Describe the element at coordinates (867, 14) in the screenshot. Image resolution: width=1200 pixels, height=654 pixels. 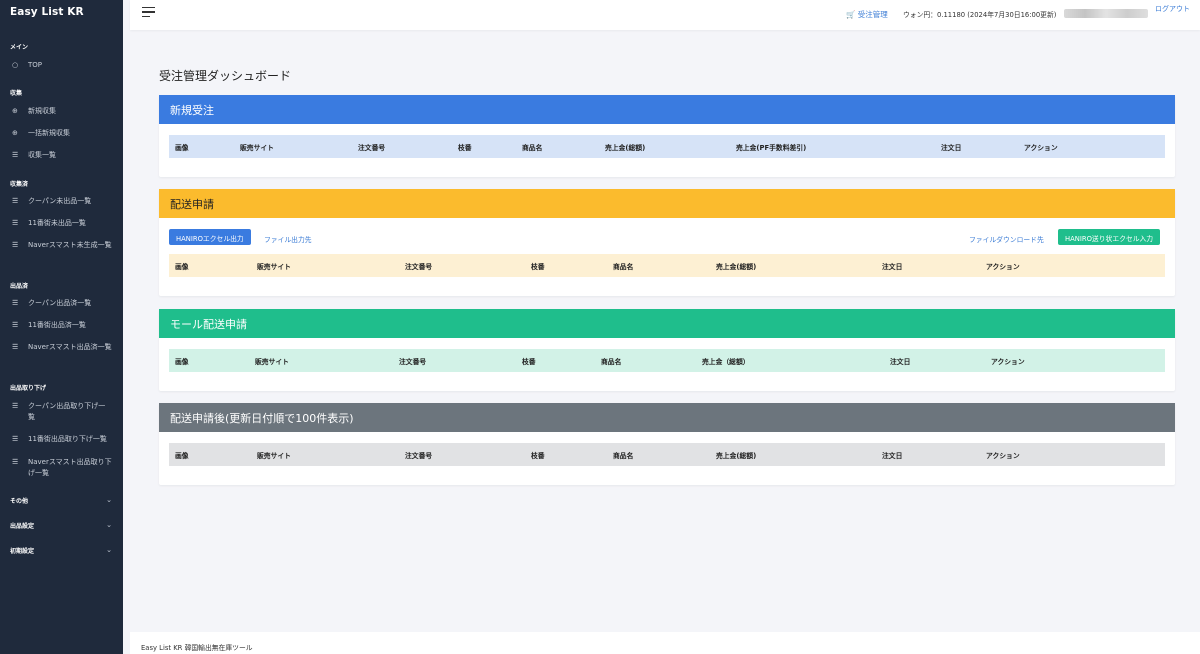
I see `order-management-link: 🛒 受注管理` at that location.